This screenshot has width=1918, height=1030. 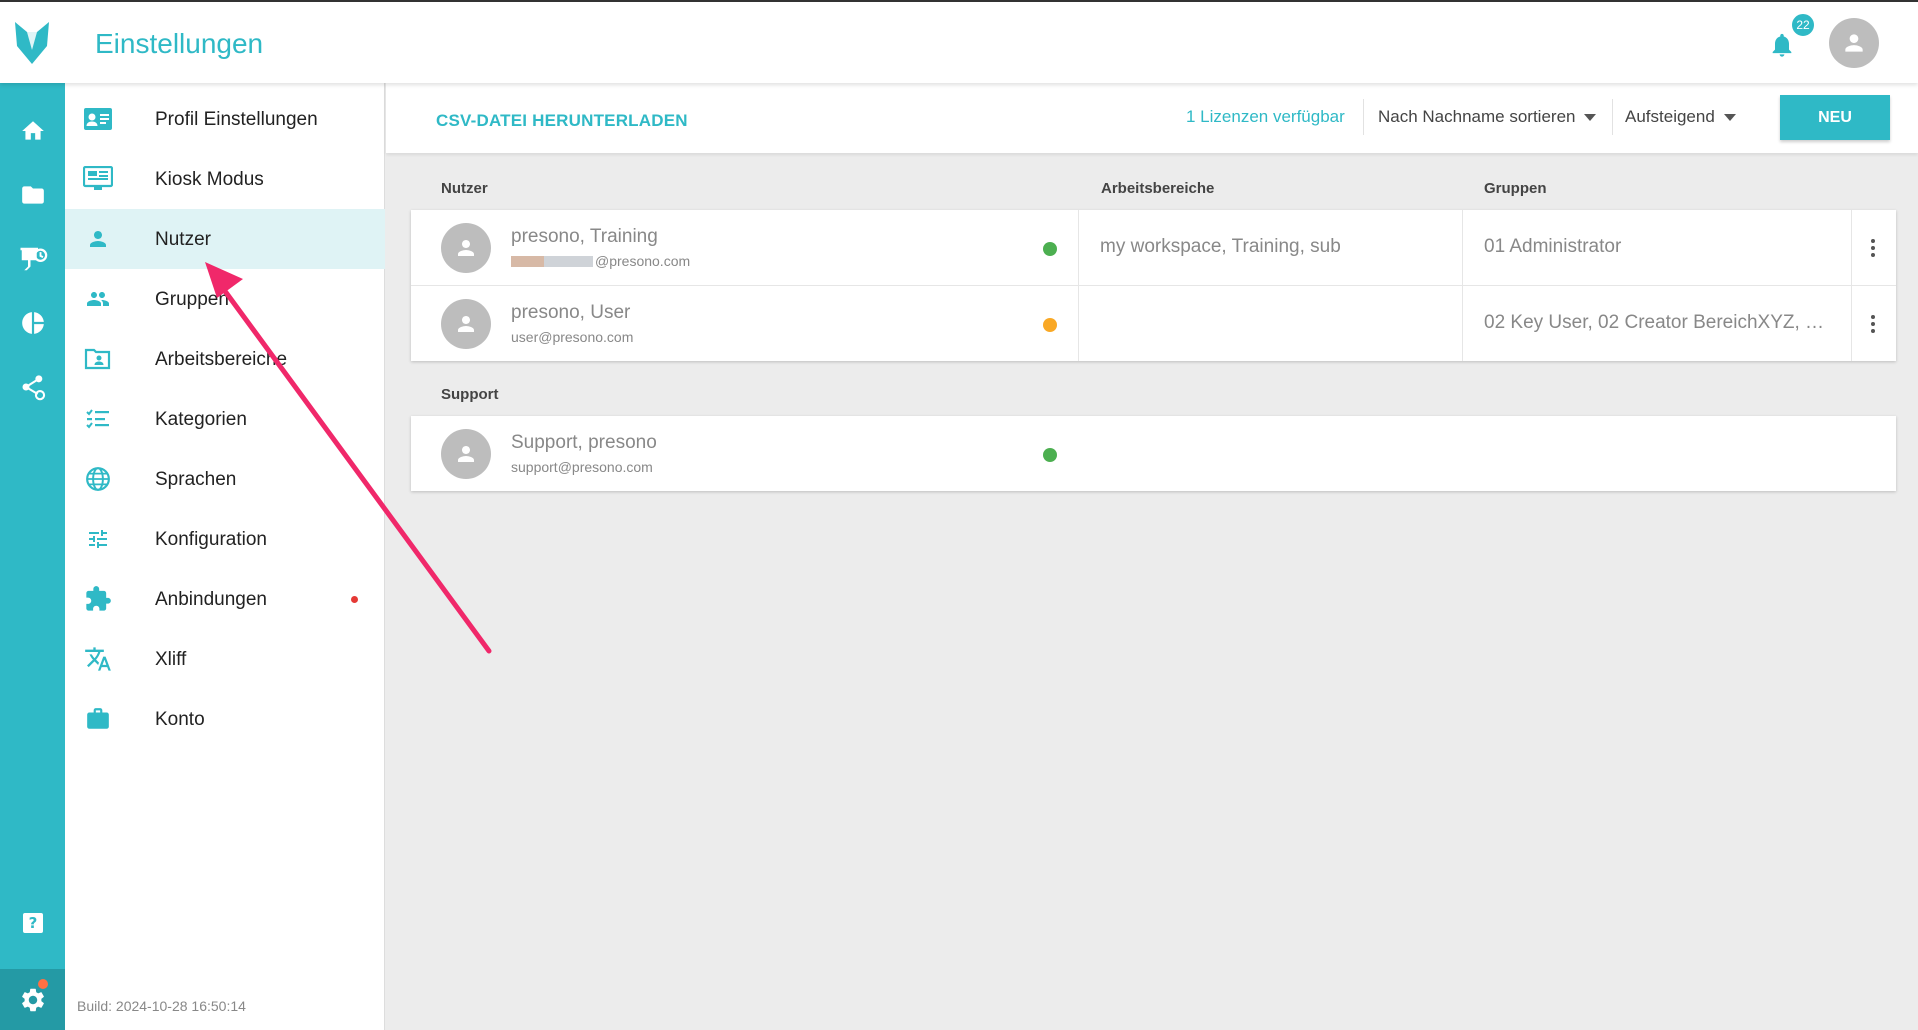 What do you see at coordinates (1835, 117) in the screenshot?
I see `new-user-button: NEU` at bounding box center [1835, 117].